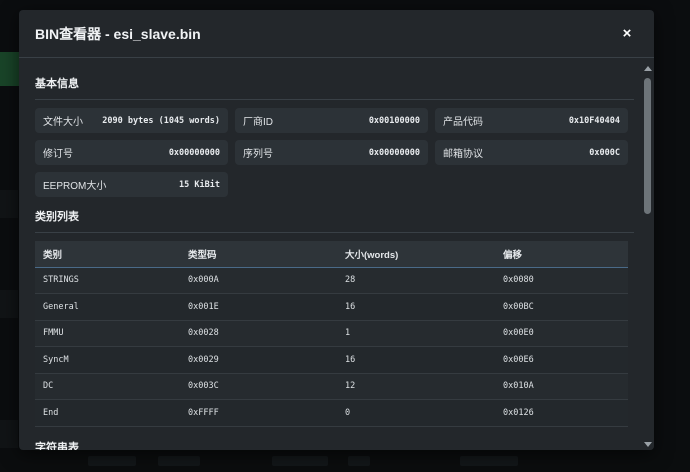 This screenshot has height=472, width=690. What do you see at coordinates (203, 333) in the screenshot?
I see `cell-type-code: 0x0028` at bounding box center [203, 333].